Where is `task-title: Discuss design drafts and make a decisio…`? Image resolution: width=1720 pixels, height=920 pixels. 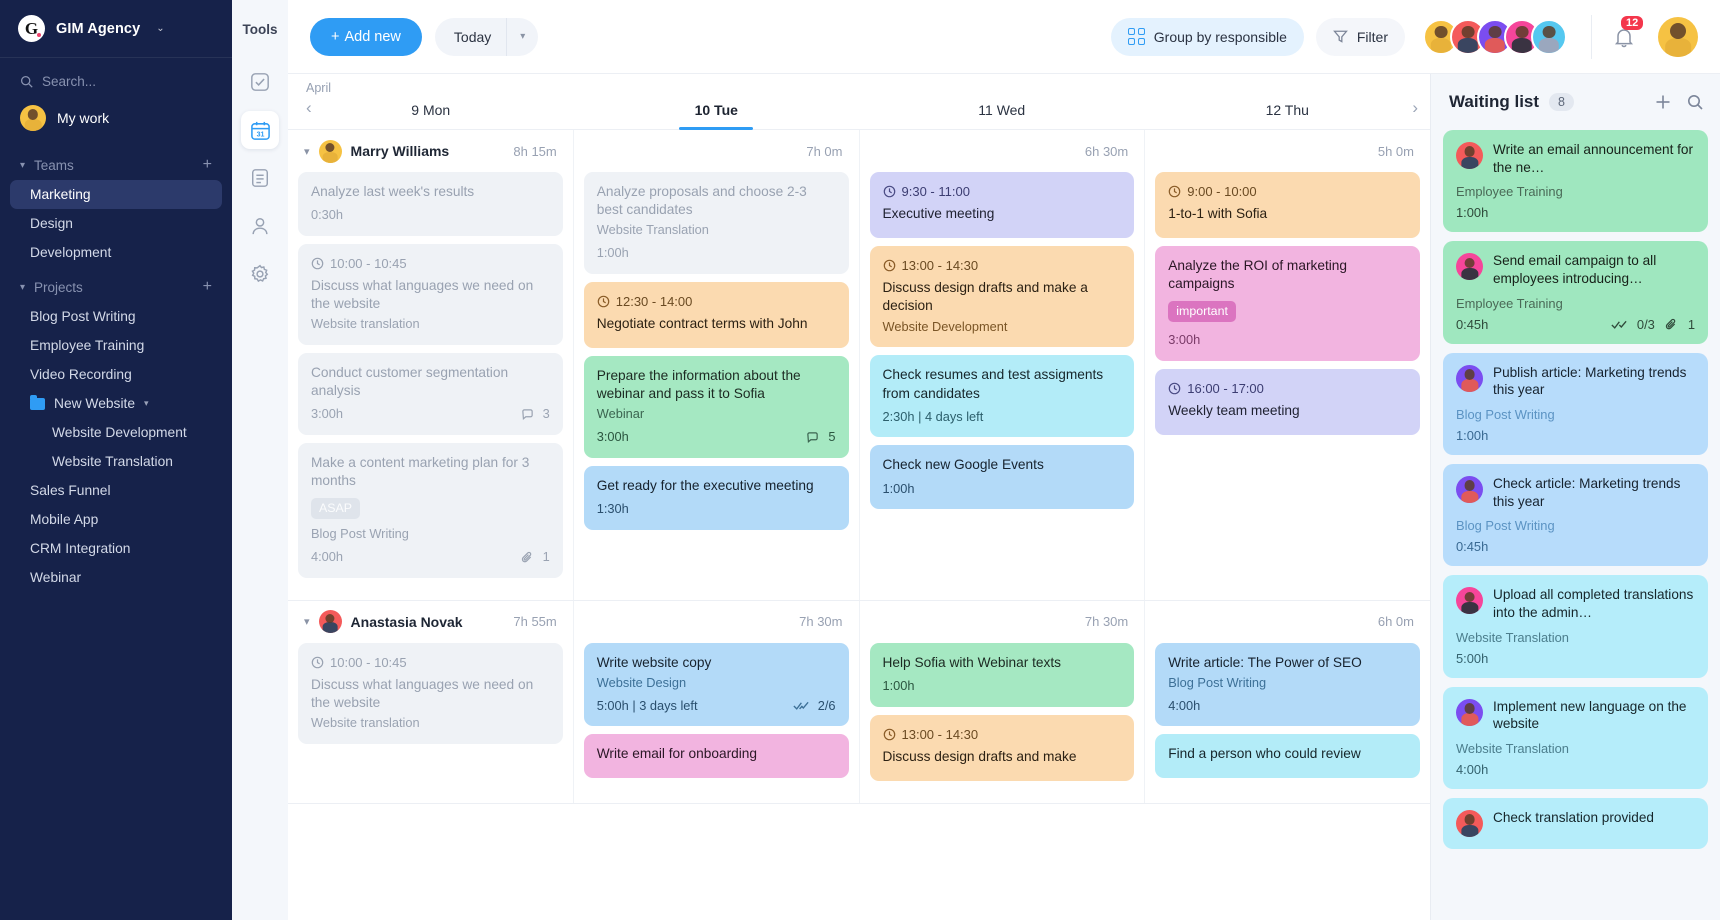
task-title: Discuss design drafts and make a decisio… is located at coordinates (985, 297).